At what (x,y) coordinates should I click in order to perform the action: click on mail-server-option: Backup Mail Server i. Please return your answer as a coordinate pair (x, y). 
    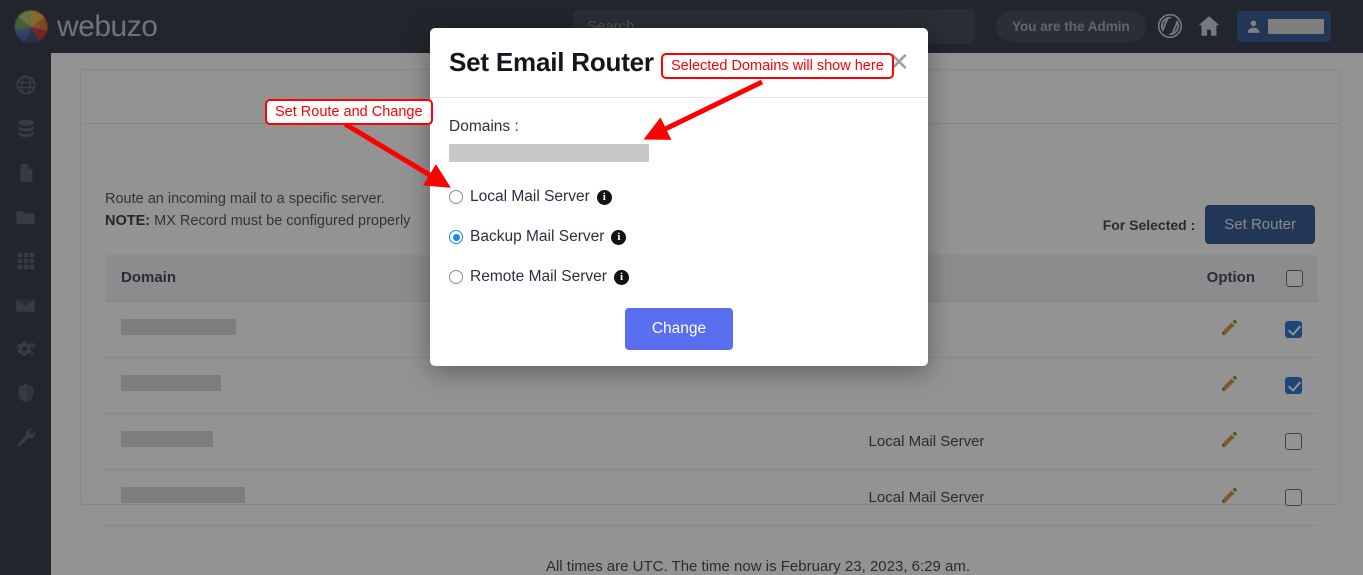
    Looking at the image, I should click on (679, 237).